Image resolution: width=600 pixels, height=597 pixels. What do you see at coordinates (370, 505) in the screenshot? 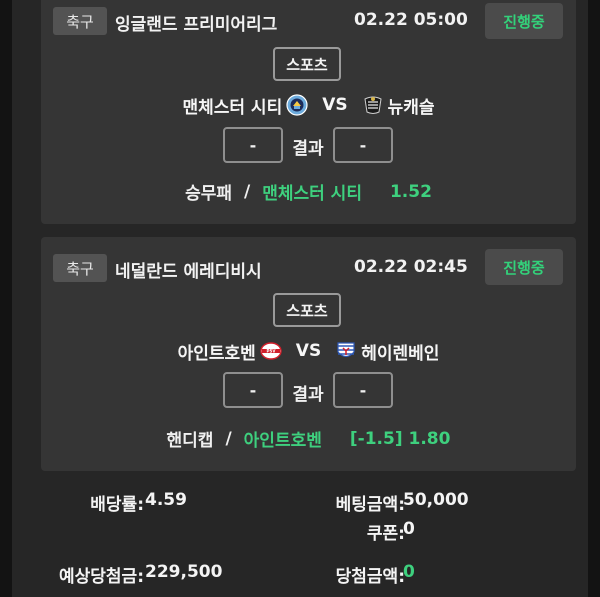
I see `bet-amount-label: 베팅금액:` at bounding box center [370, 505].